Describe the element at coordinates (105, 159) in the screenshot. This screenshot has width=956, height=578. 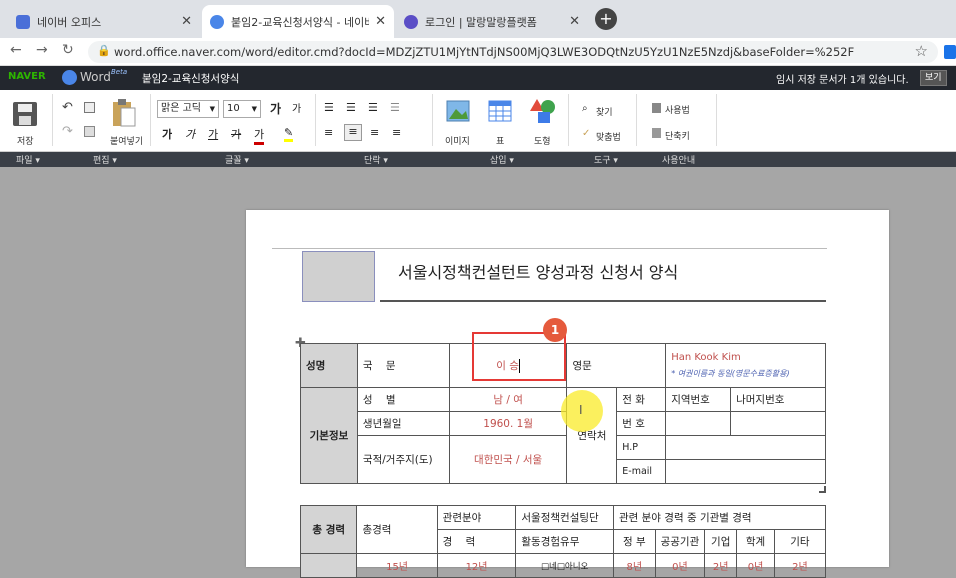
I see `group-edit: 편집 ▾` at that location.